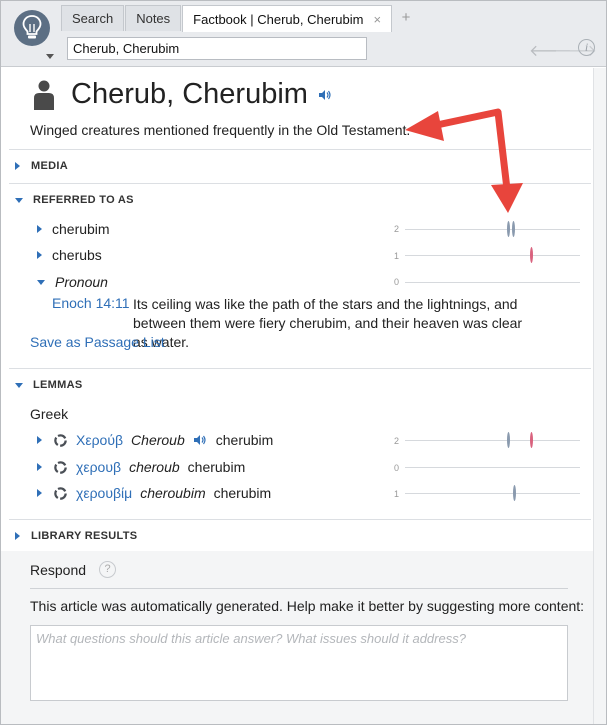  What do you see at coordinates (98, 467) in the screenshot?
I see `lemma-greek-link: χερουβ` at bounding box center [98, 467].